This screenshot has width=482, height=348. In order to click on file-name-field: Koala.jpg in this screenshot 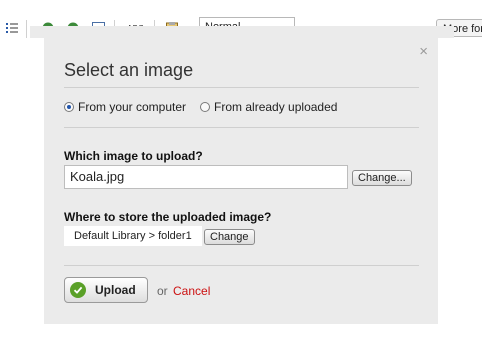, I will do `click(206, 177)`.